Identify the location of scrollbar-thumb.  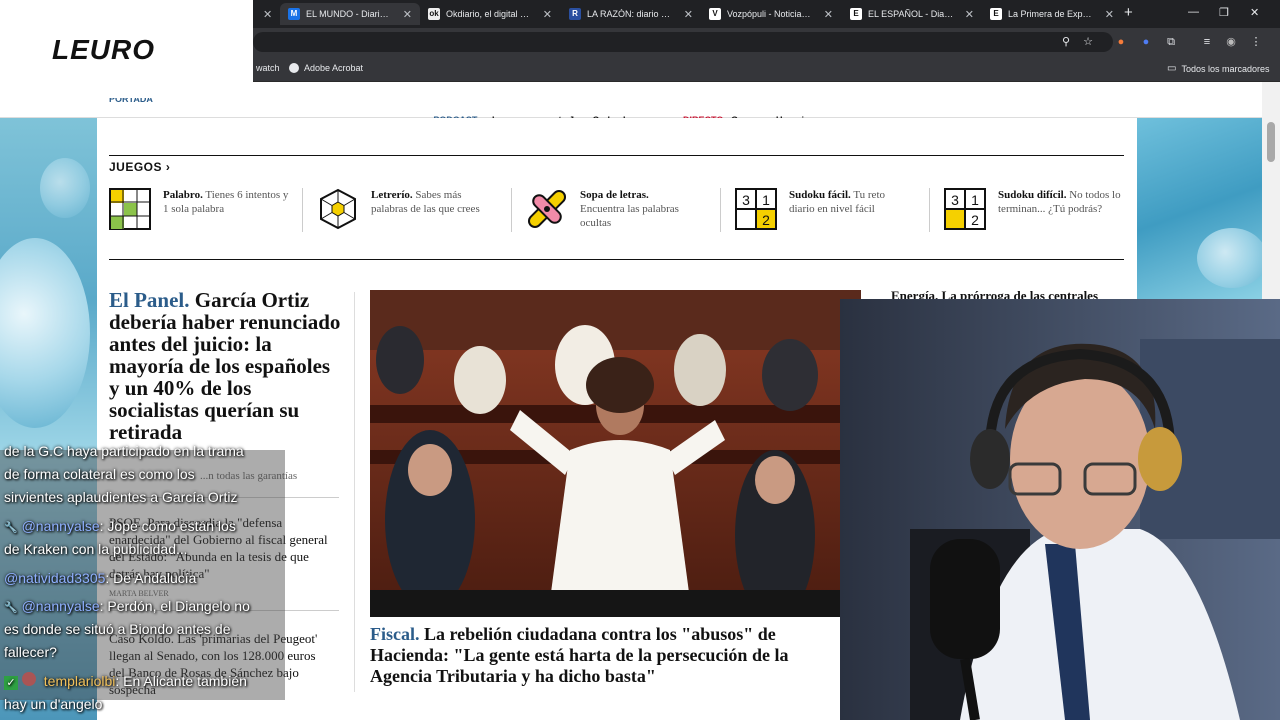
(1271, 142).